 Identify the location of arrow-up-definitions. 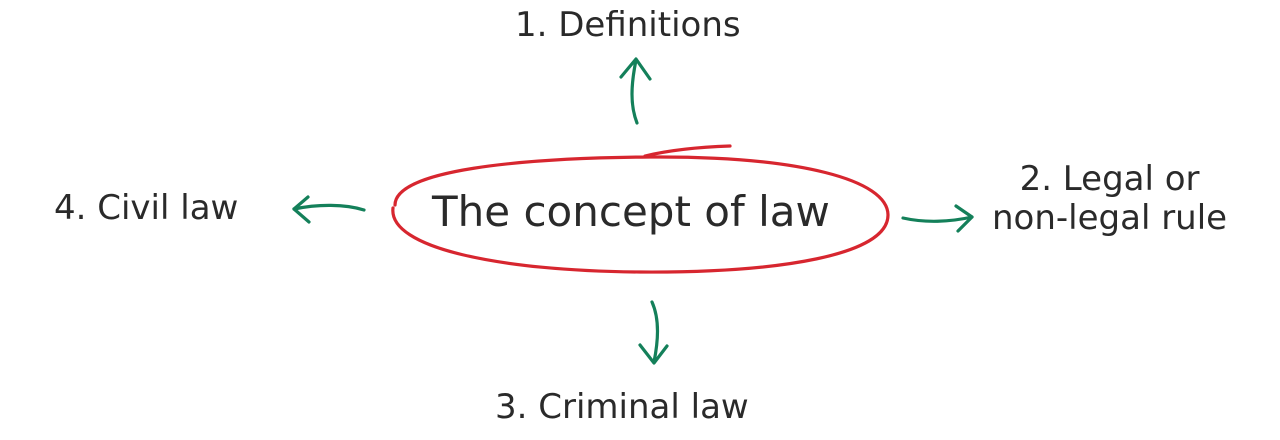
(635, 91).